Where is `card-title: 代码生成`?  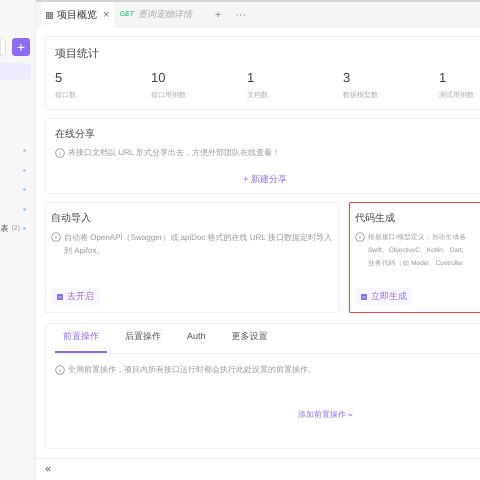 card-title: 代码生成 is located at coordinates (375, 219).